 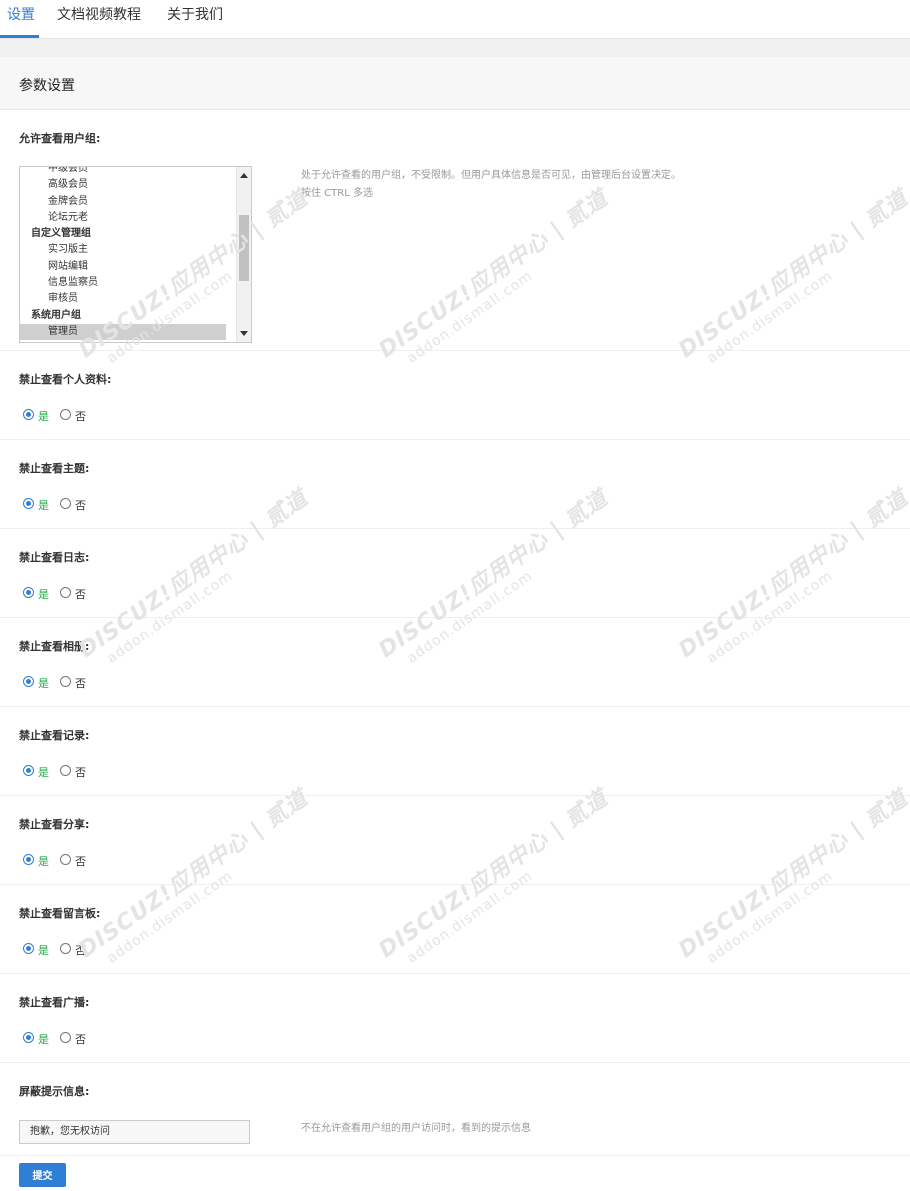 What do you see at coordinates (123, 267) in the screenshot?
I see `listbox-option: 网站编辑` at bounding box center [123, 267].